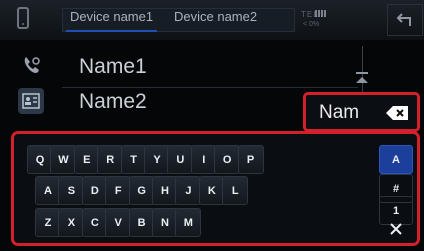 The image size is (424, 251). What do you see at coordinates (31, 101) in the screenshot?
I see `phonebook-icon` at bounding box center [31, 101].